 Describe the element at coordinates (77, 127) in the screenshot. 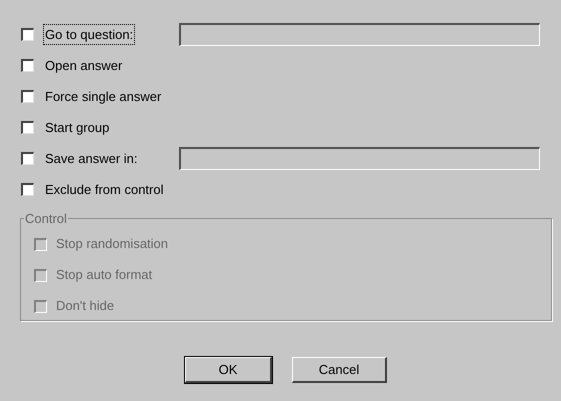

I see `checkbox-label: Start group` at that location.